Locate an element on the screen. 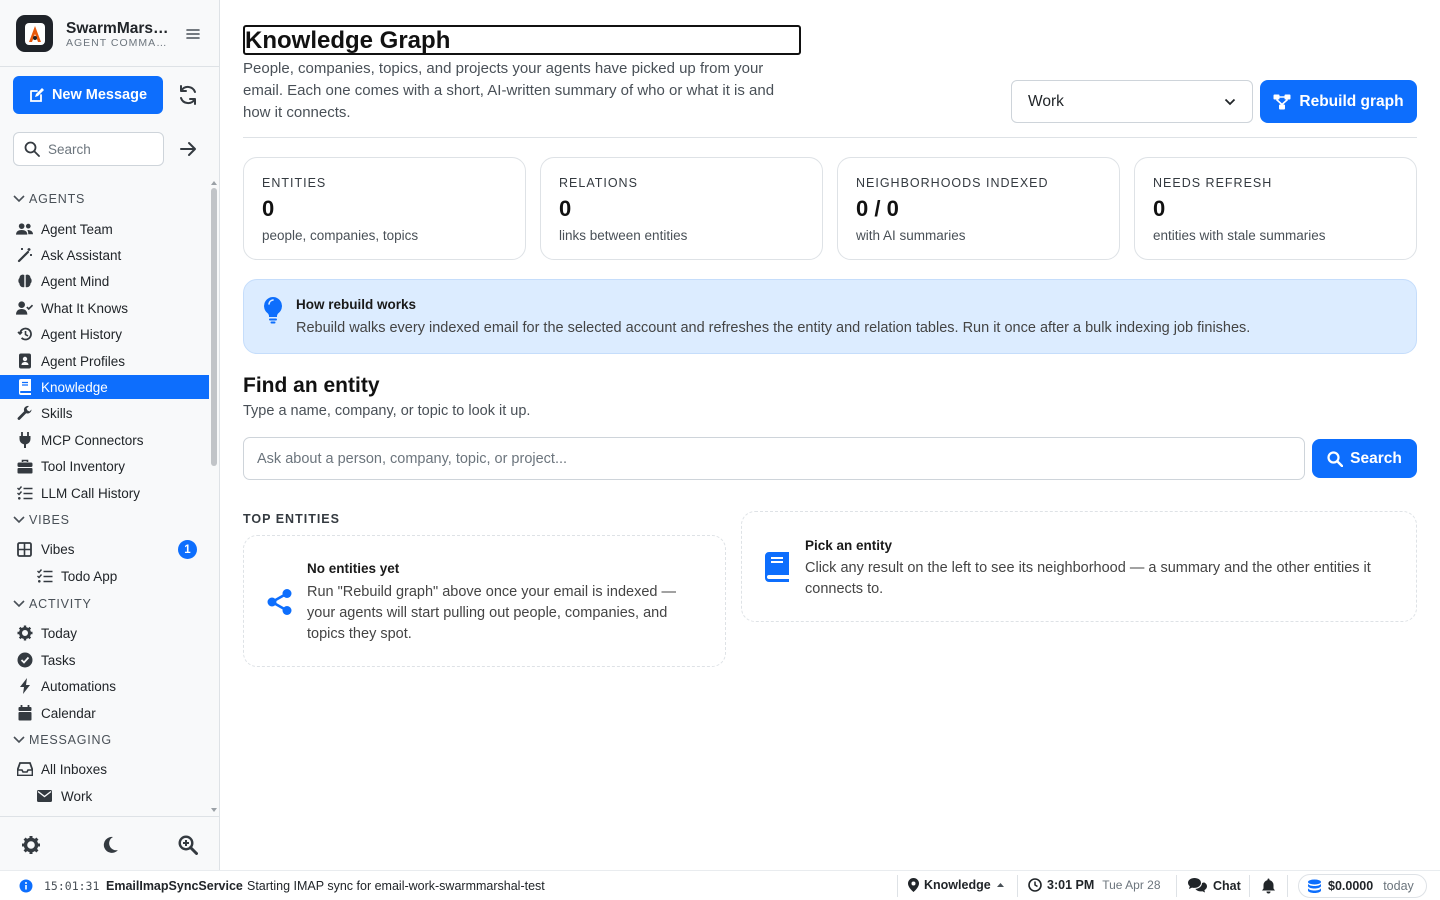  sidebar-item-tool-inventory: Tool Inventory is located at coordinates (104, 466).